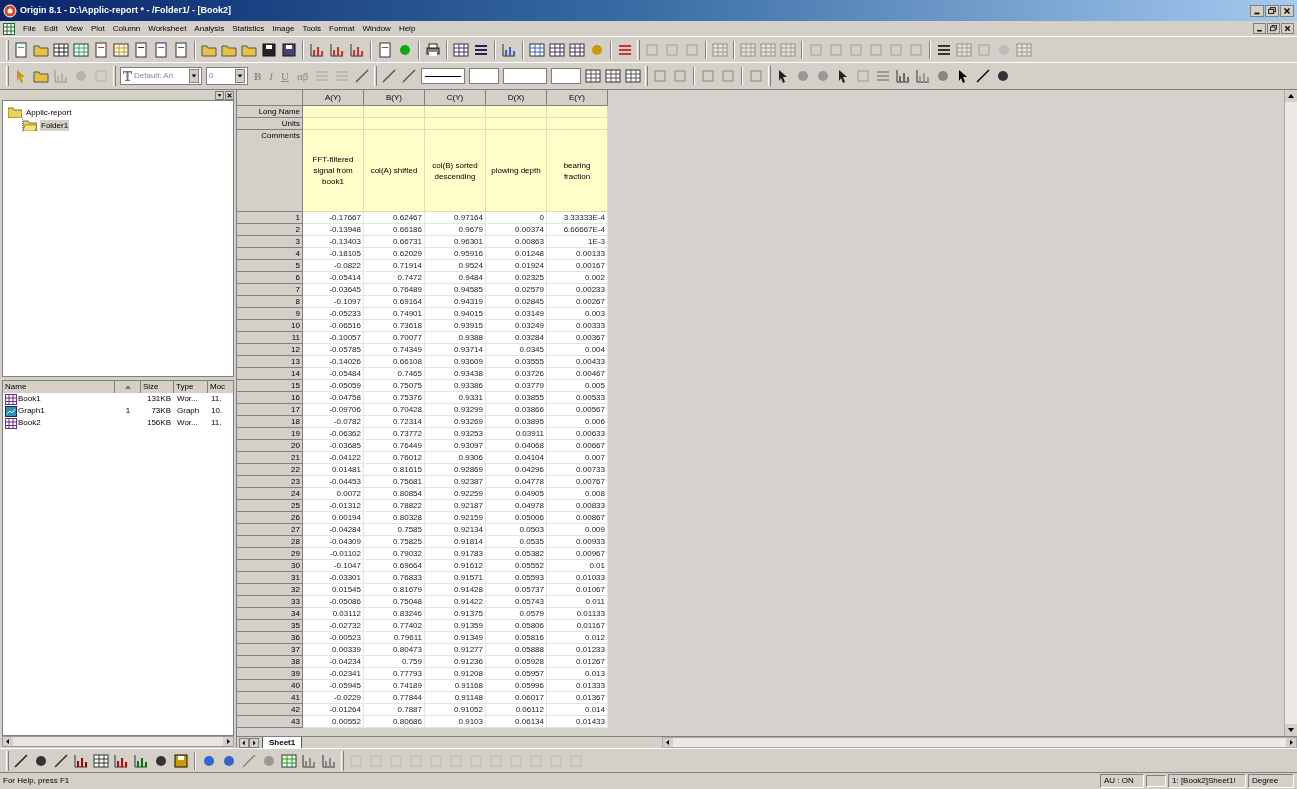  Describe the element at coordinates (1257, 10) in the screenshot. I see `minimize-icon` at that location.